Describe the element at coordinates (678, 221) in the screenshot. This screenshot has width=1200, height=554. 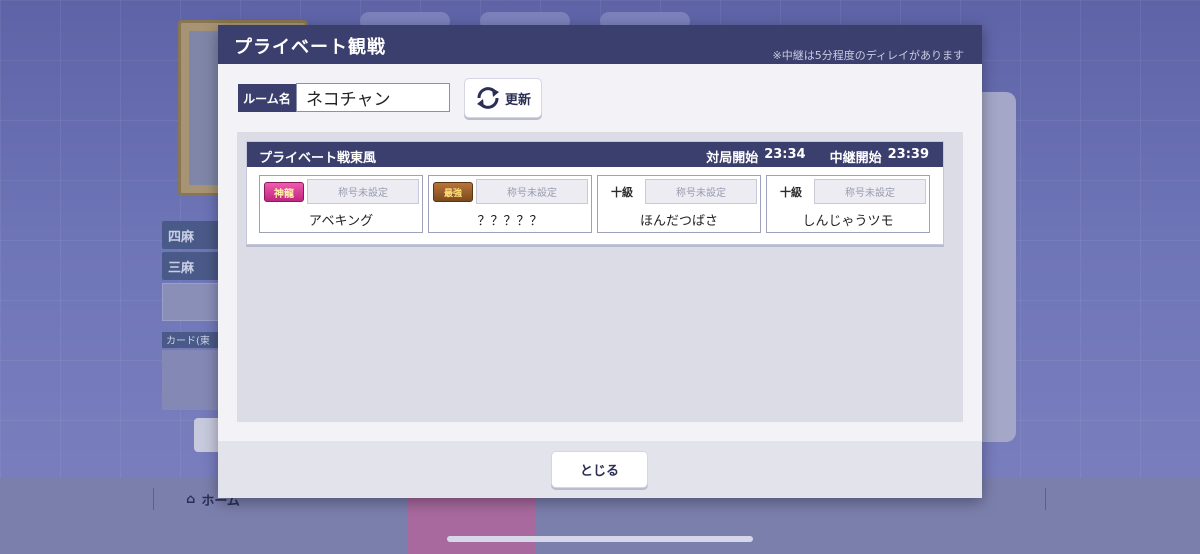
I see `player-name: ほんだつばさ` at that location.